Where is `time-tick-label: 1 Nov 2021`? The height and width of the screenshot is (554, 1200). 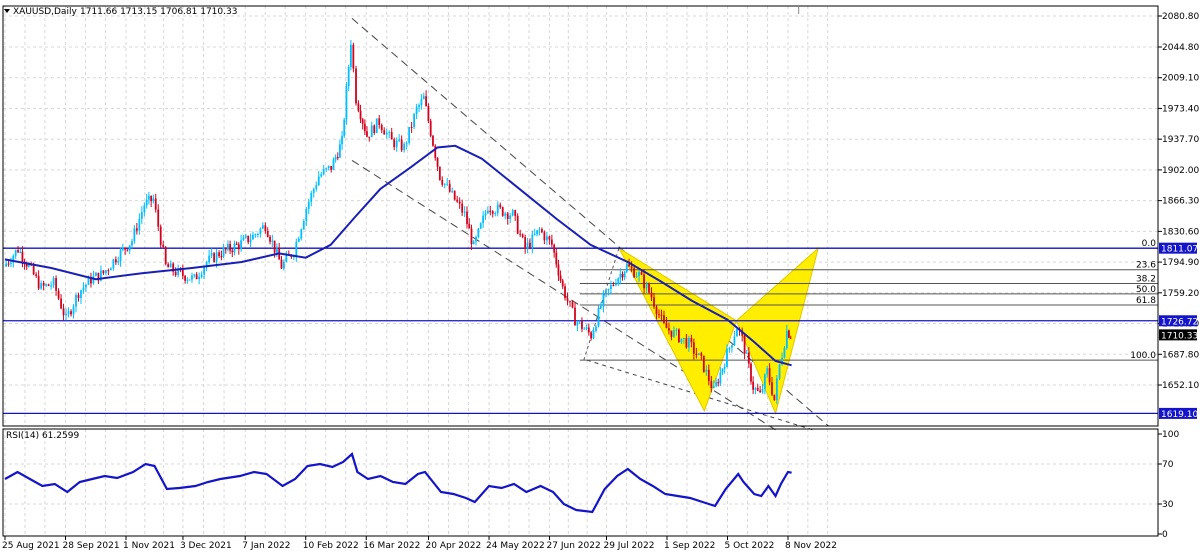
time-tick-label: 1 Nov 2021 is located at coordinates (149, 546).